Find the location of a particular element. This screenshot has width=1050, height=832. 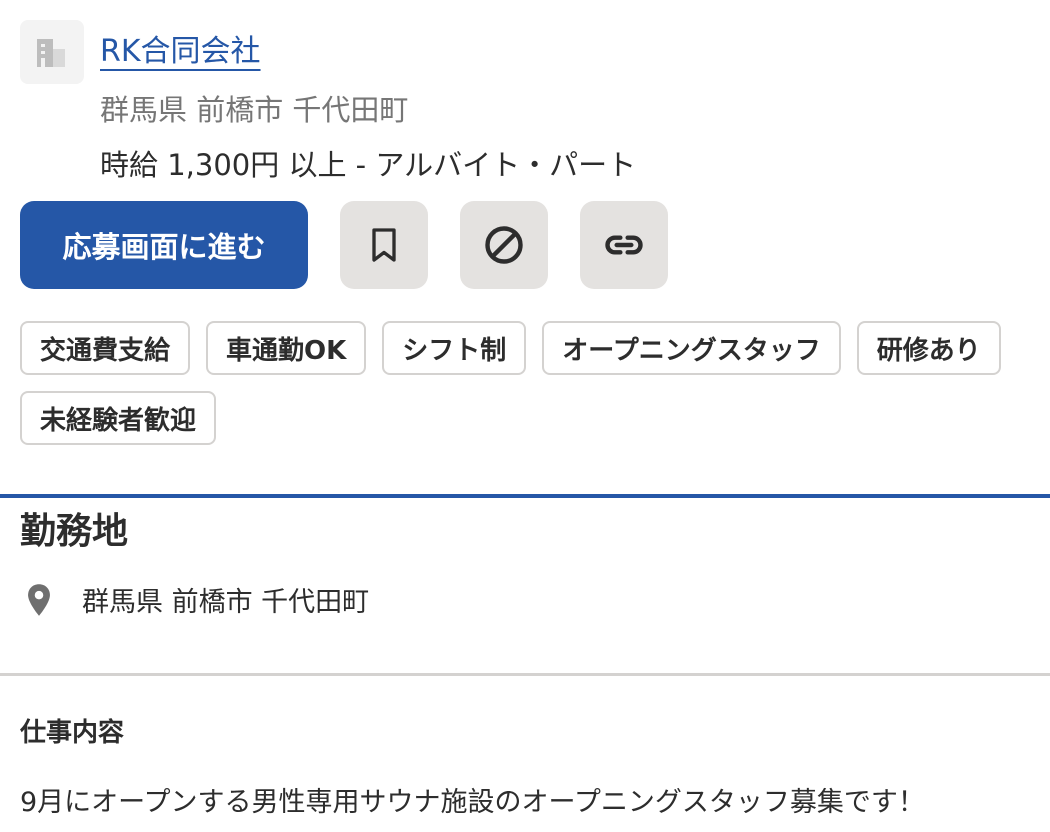

company-name-link: RK合同会社 is located at coordinates (180, 48).